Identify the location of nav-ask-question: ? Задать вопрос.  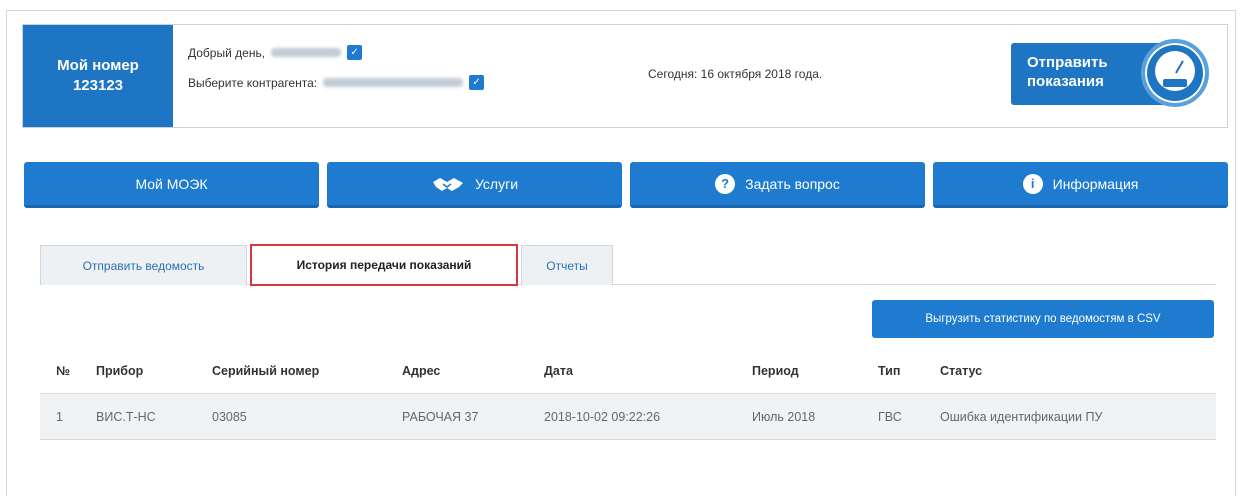
(777, 185).